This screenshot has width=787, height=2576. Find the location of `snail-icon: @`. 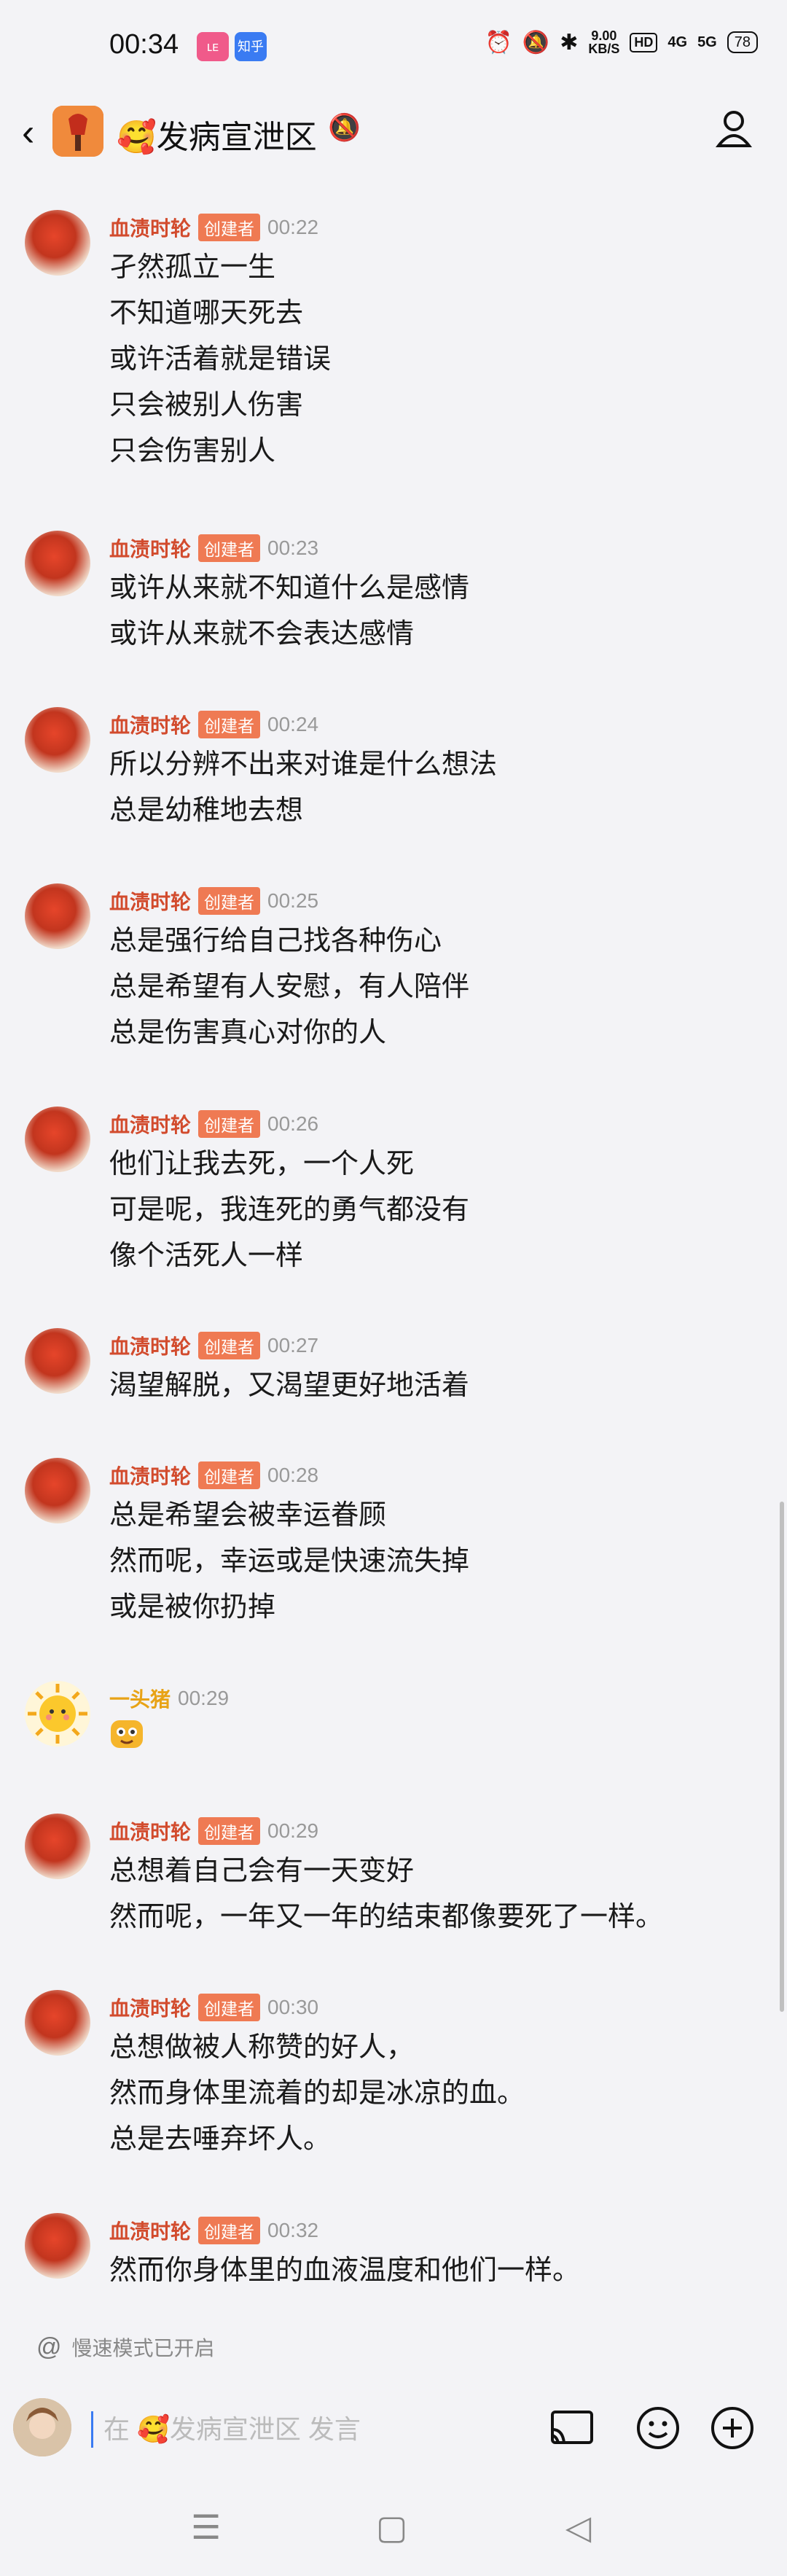

snail-icon: @ is located at coordinates (49, 2347).